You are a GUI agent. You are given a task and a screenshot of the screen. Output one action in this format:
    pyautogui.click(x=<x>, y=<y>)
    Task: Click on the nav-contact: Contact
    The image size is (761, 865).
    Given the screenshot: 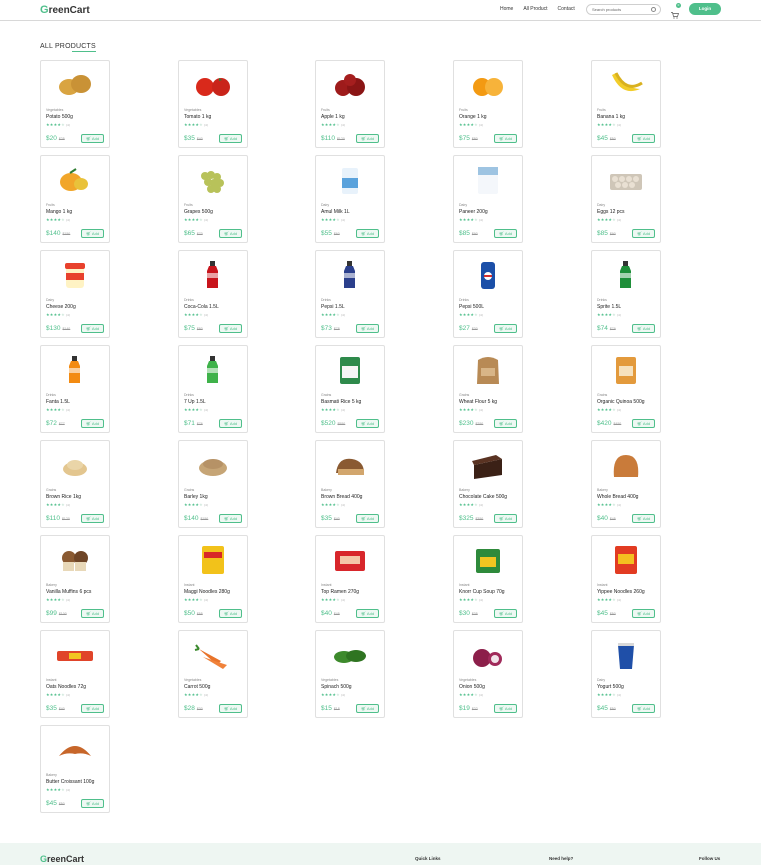 What is the action you would take?
    pyautogui.click(x=566, y=9)
    